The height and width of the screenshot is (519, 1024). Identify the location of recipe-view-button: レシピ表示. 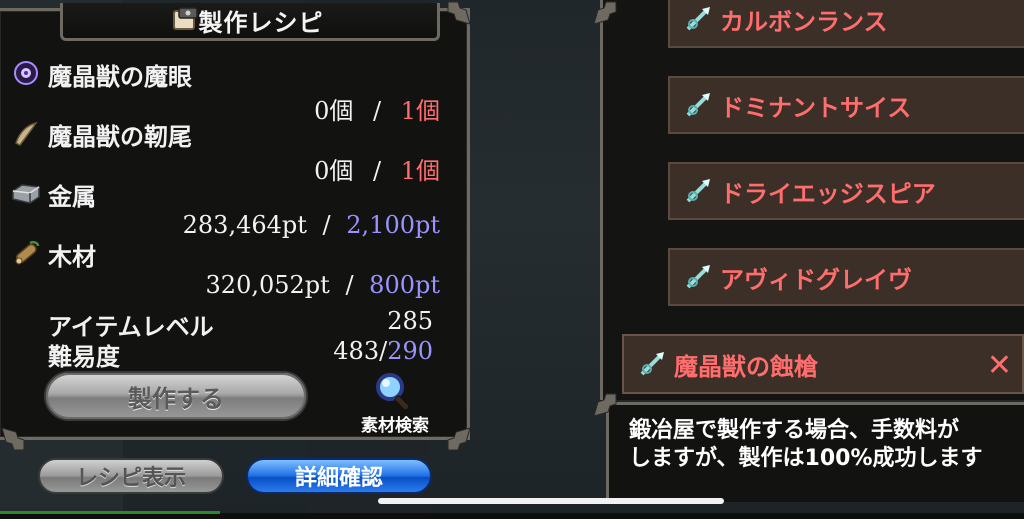
(131, 476).